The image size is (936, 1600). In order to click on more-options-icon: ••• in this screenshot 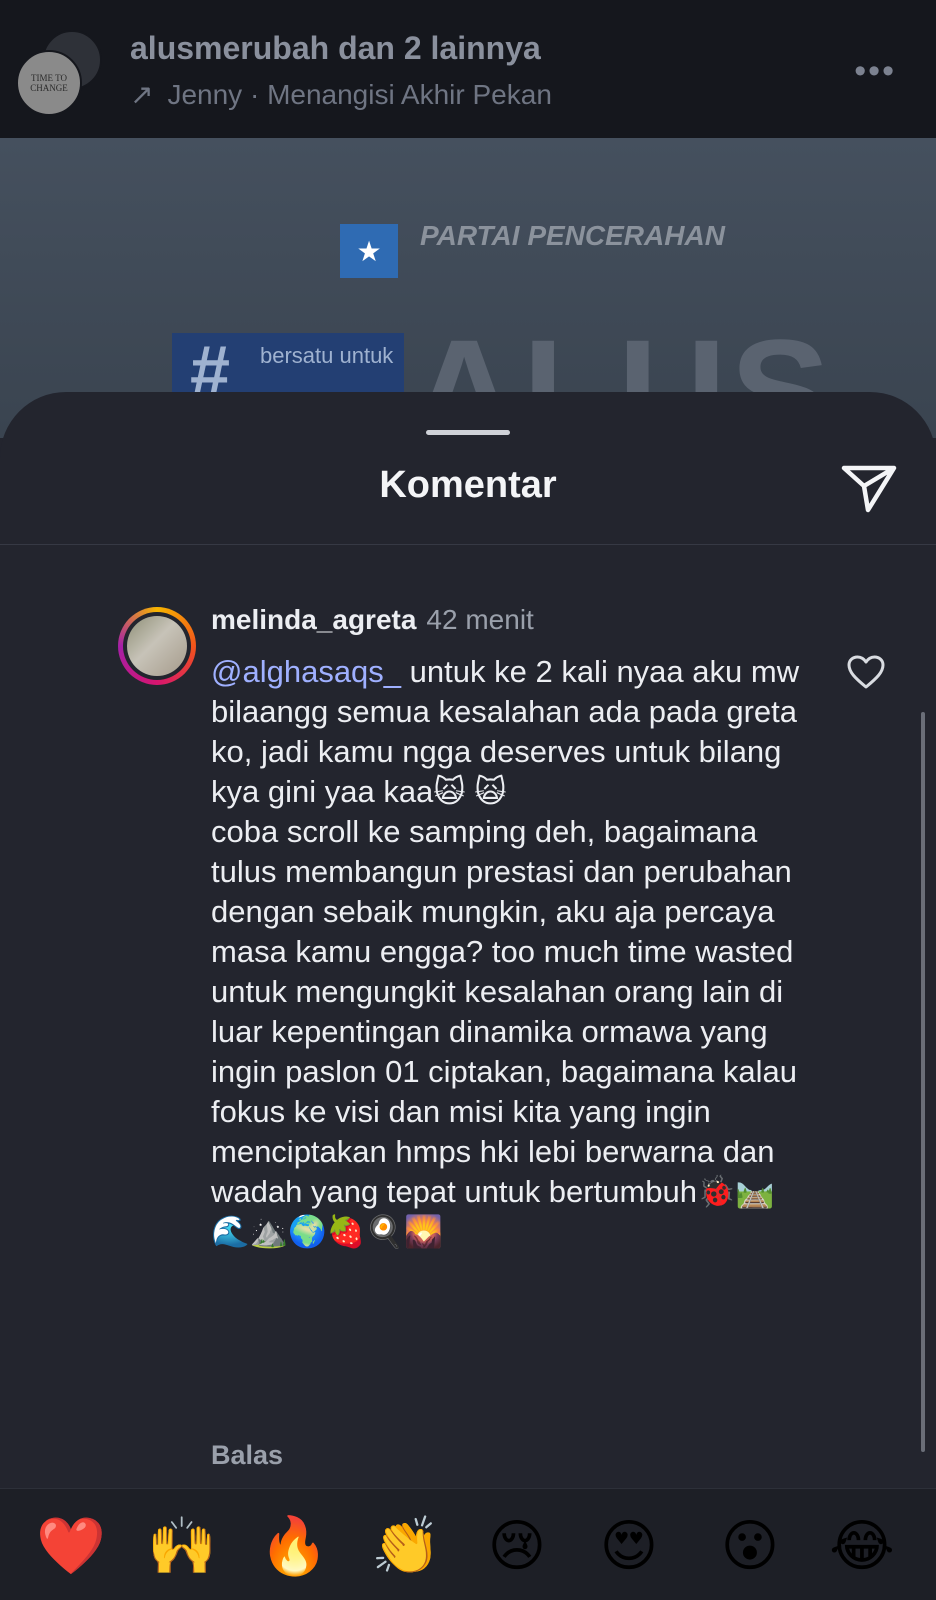, I will do `click(875, 71)`.